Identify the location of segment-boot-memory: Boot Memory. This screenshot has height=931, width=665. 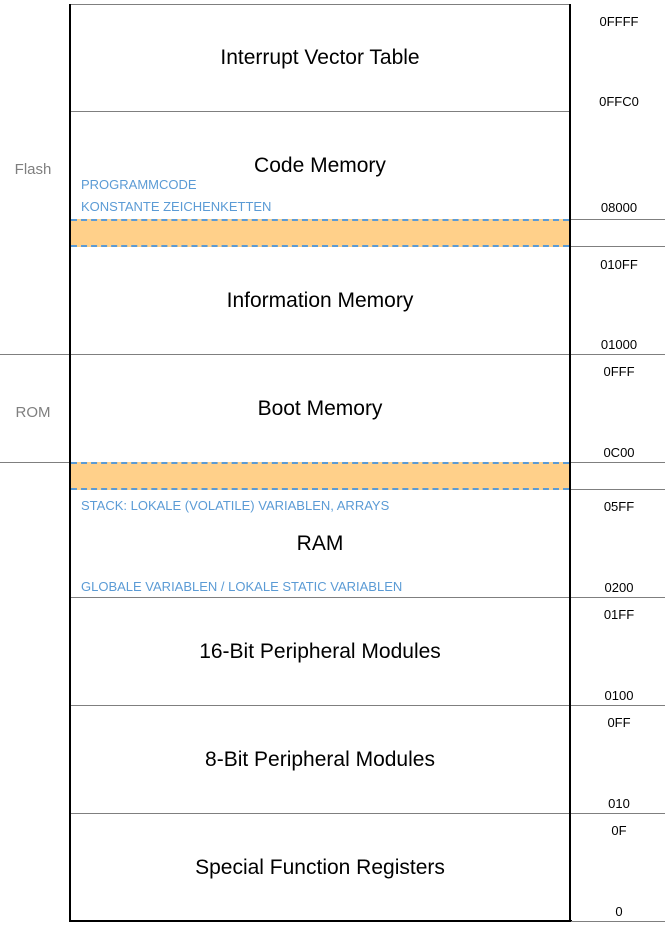
(320, 408).